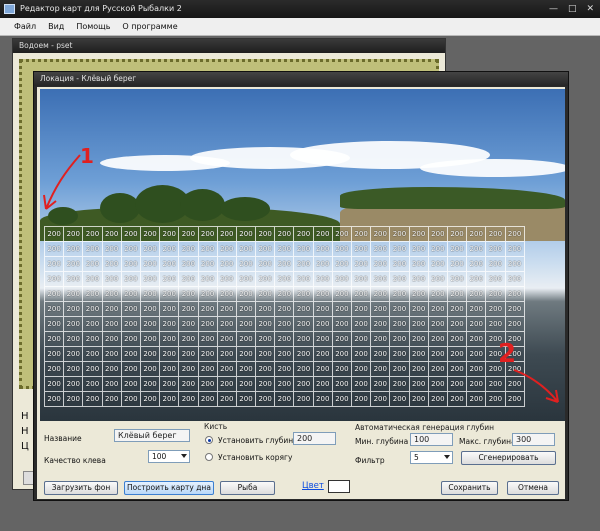 The height and width of the screenshot is (531, 600). What do you see at coordinates (553, 9) in the screenshot?
I see `minimize-icon: —` at bounding box center [553, 9].